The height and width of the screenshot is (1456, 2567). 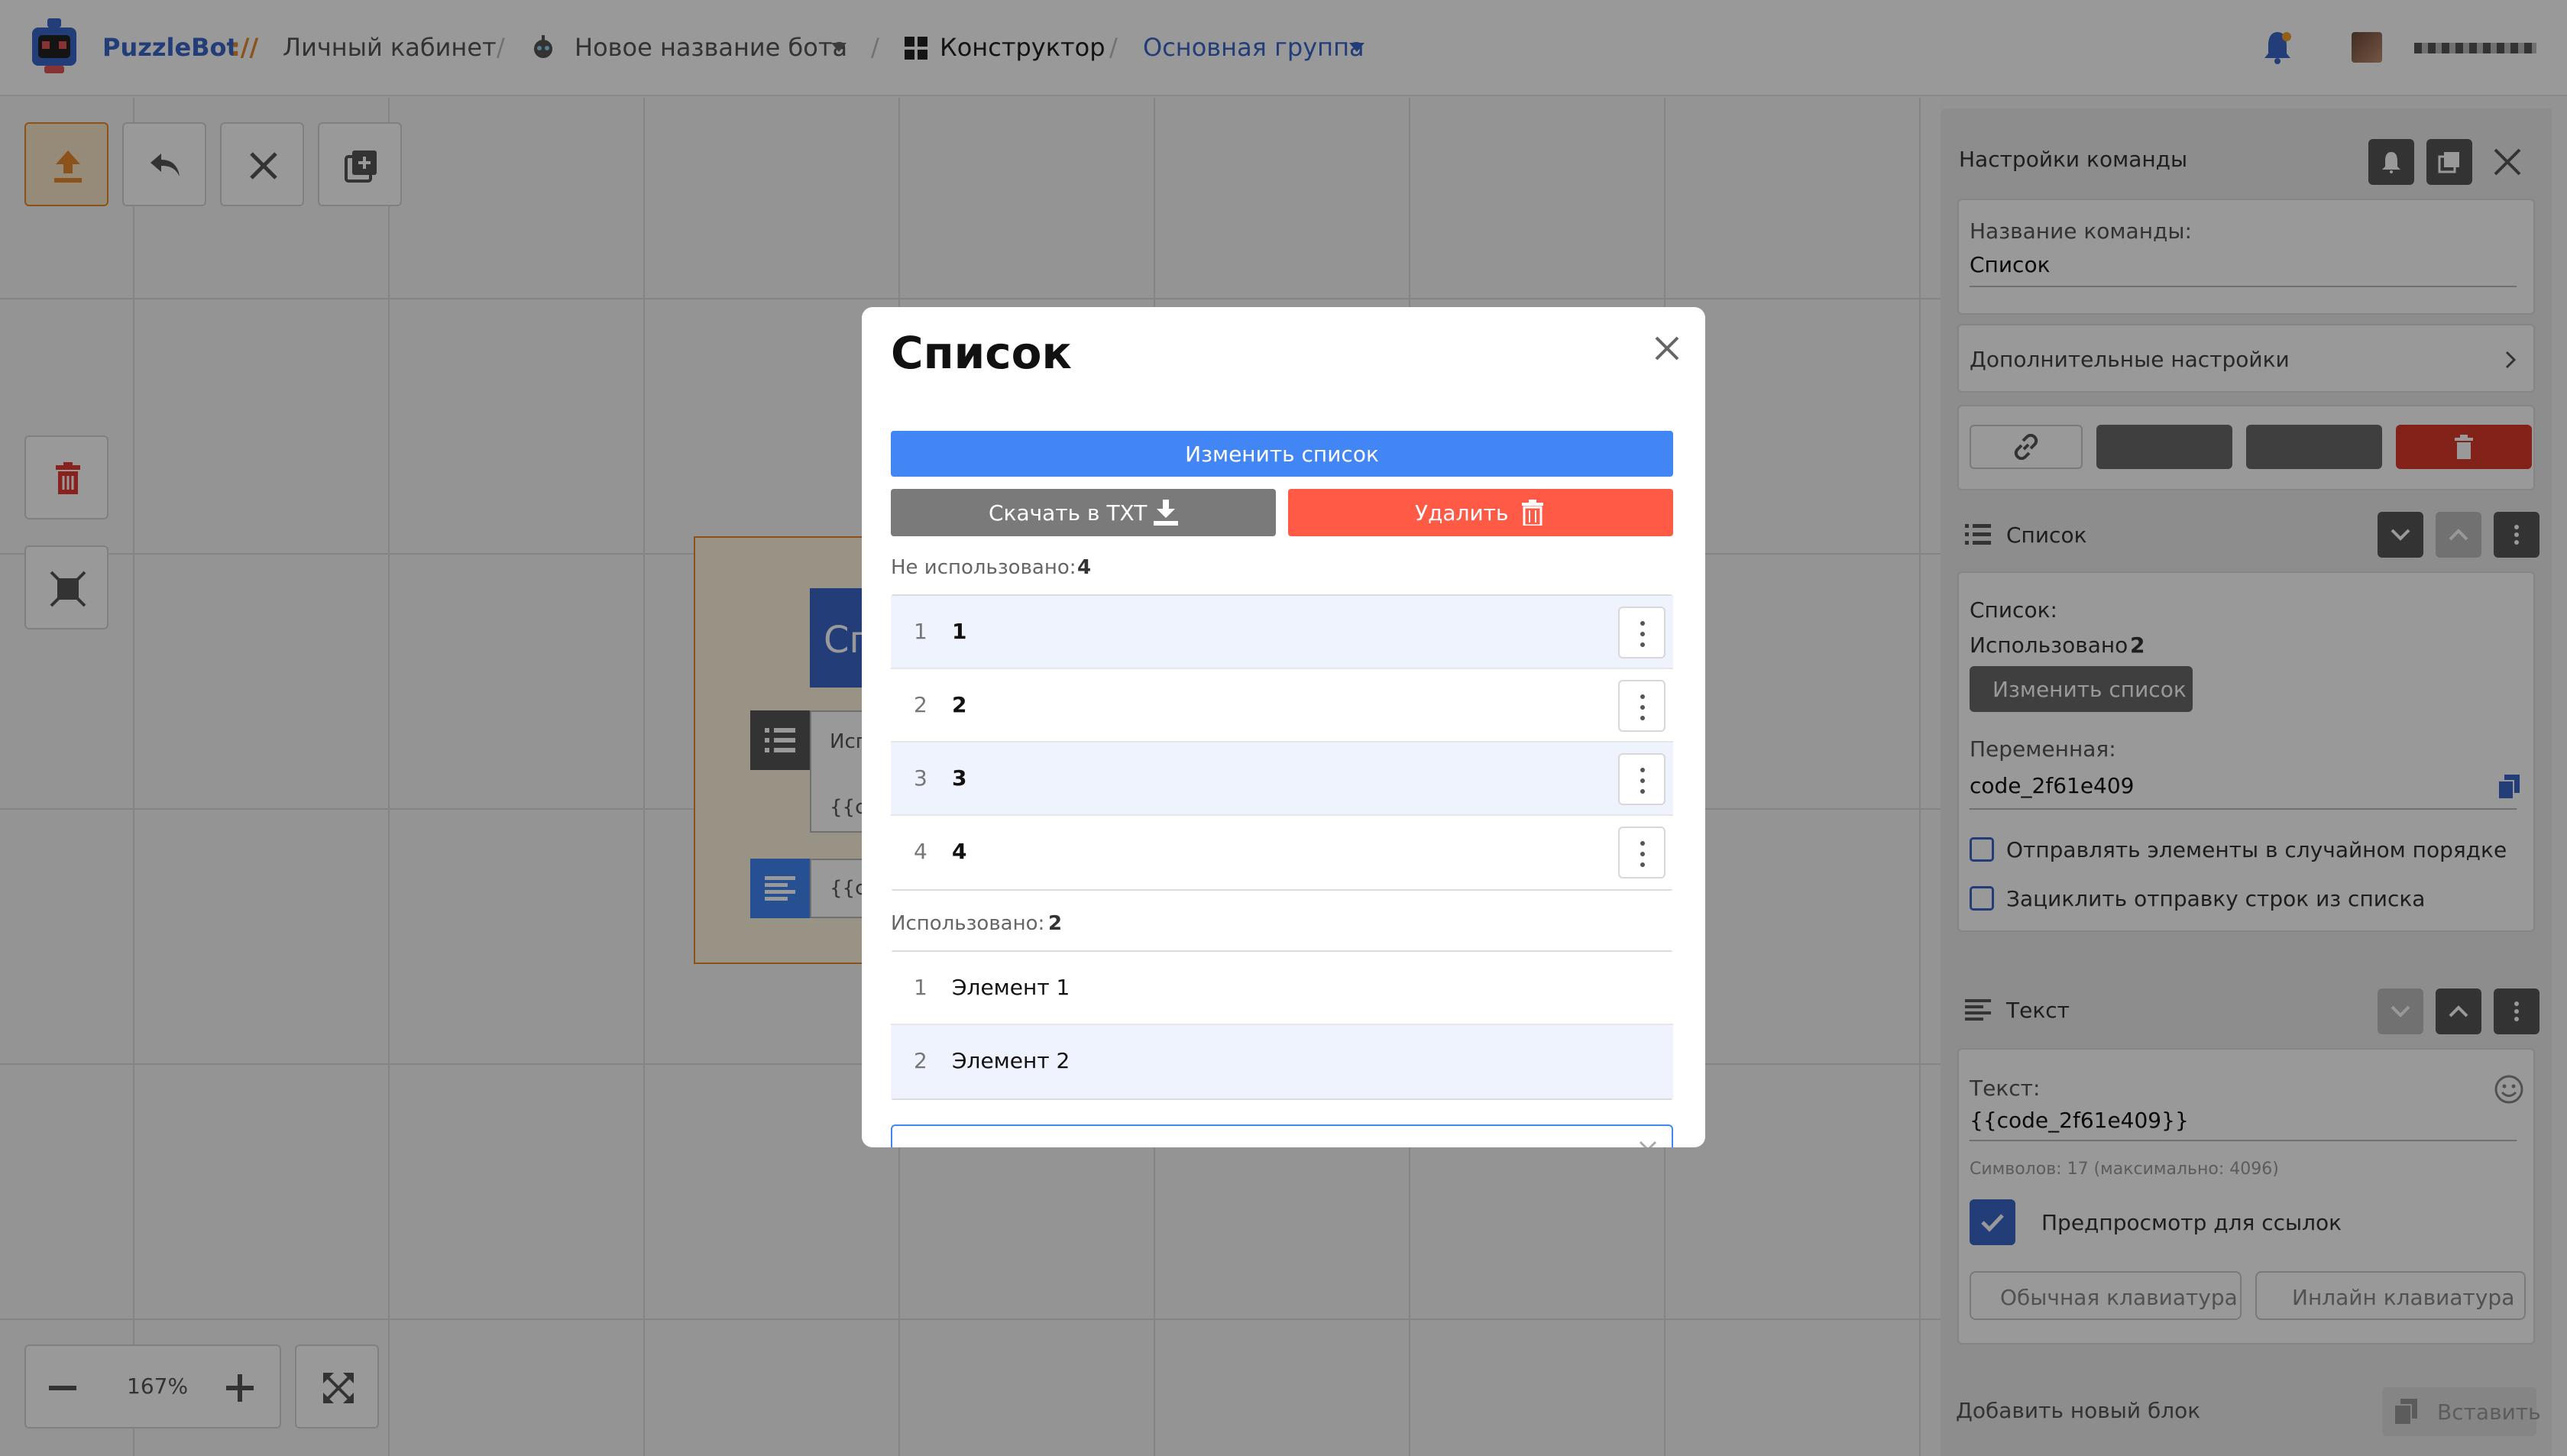 I want to click on used-label: Использовано:, so click(x=968, y=923).